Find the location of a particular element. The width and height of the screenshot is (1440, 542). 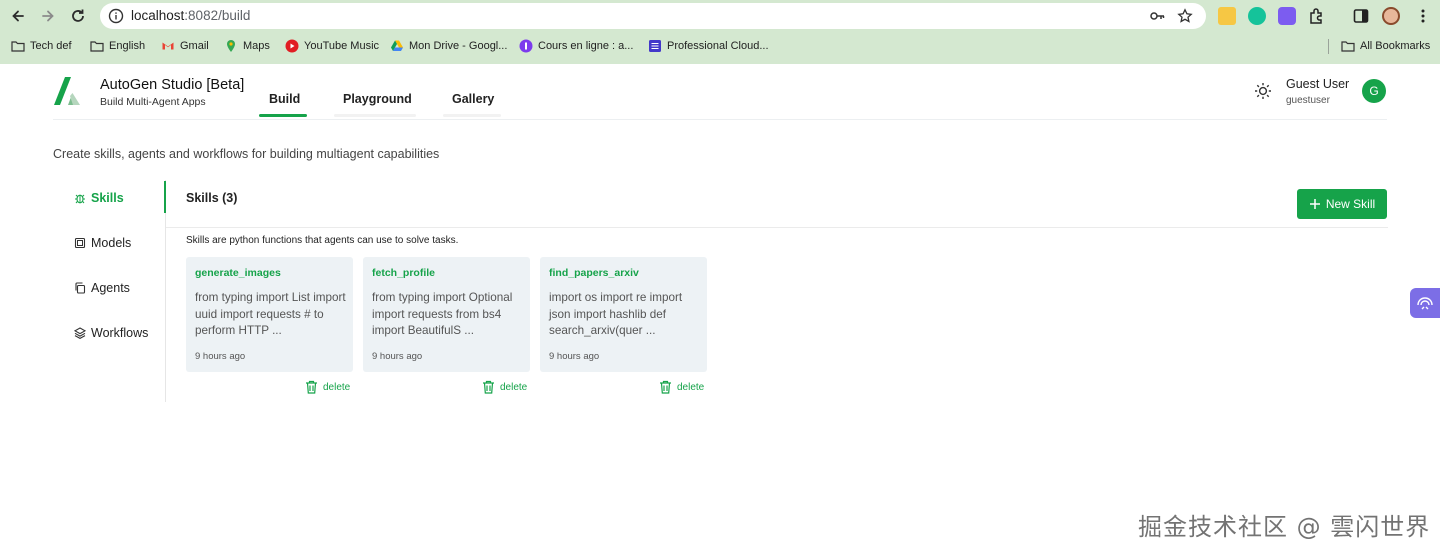

tab-build: Build is located at coordinates (284, 99).